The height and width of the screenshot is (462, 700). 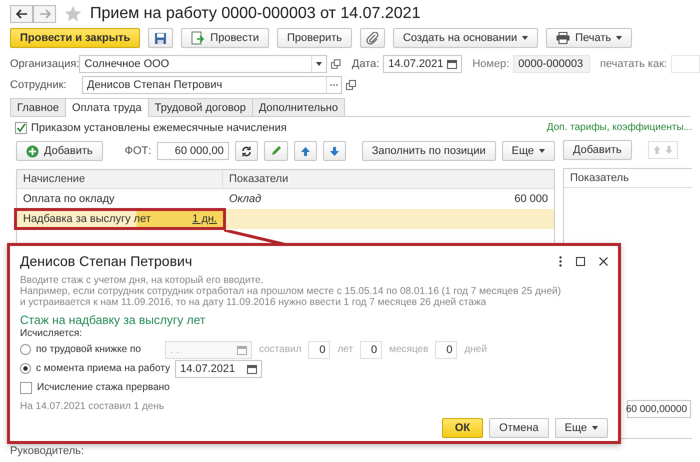 I want to click on employee-field: Денисов Степан Петрович, so click(x=212, y=85).